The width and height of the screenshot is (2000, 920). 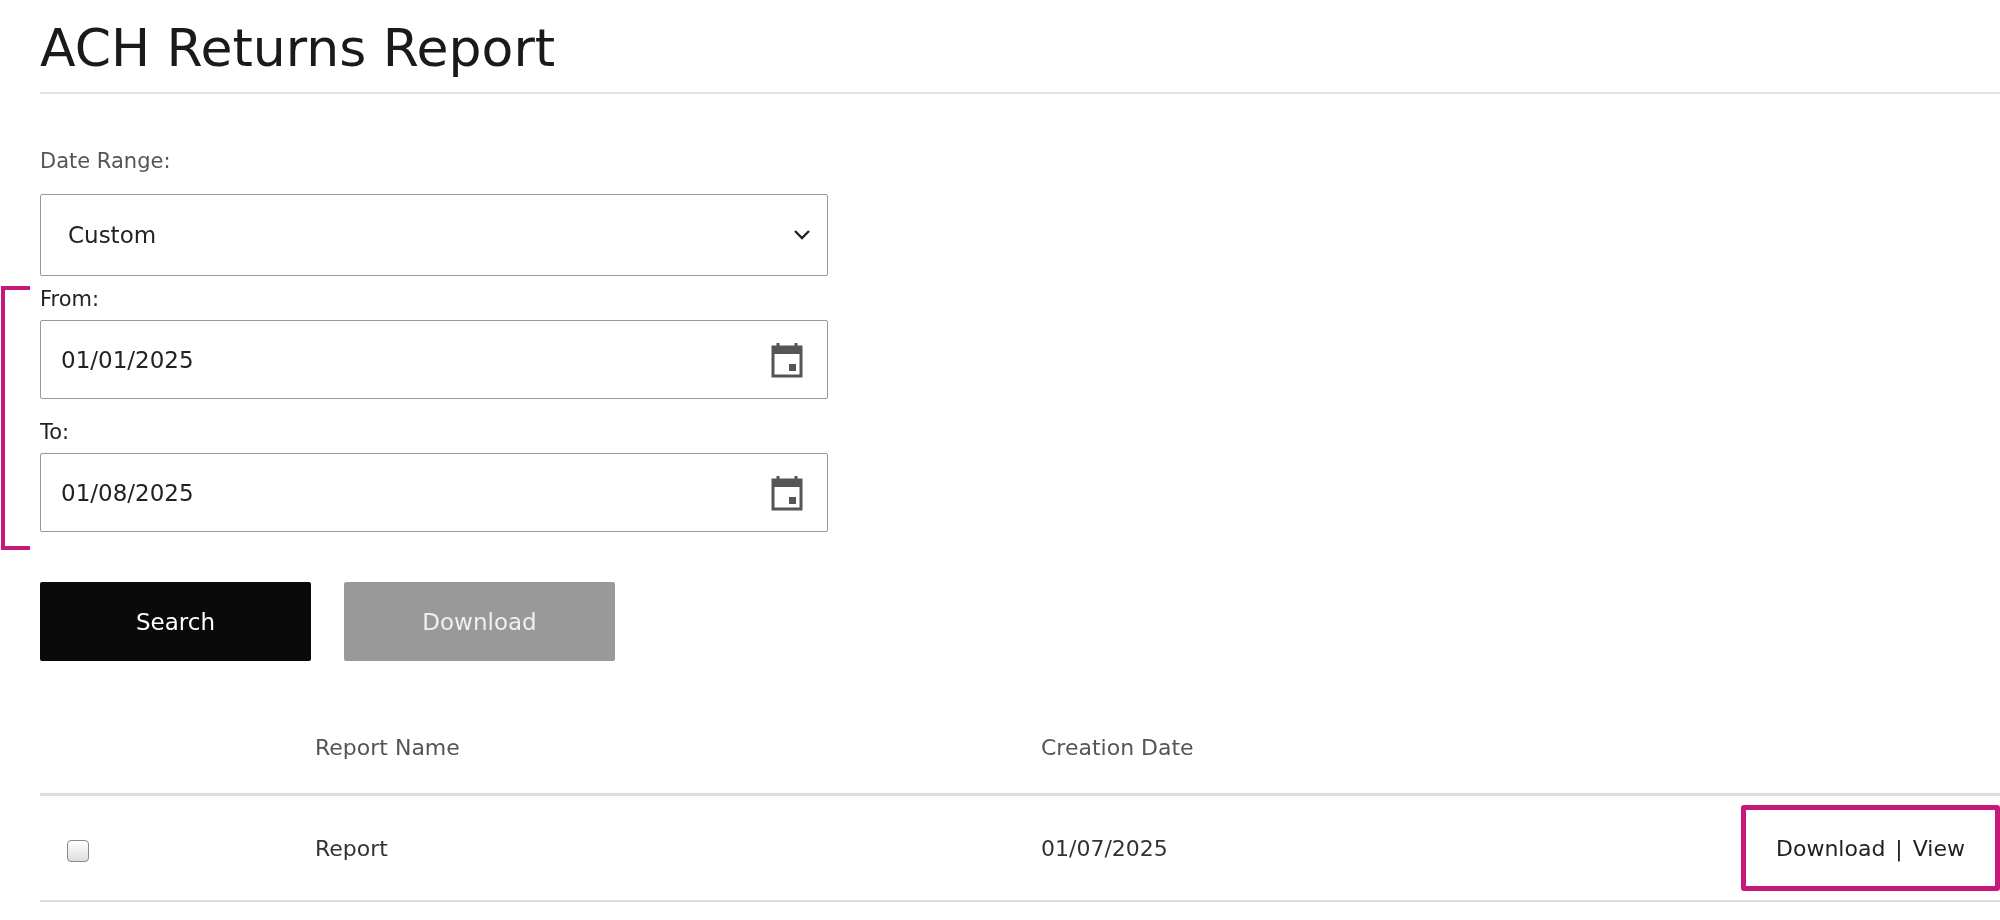 What do you see at coordinates (388, 747) in the screenshot?
I see `column-header: Report Name` at bounding box center [388, 747].